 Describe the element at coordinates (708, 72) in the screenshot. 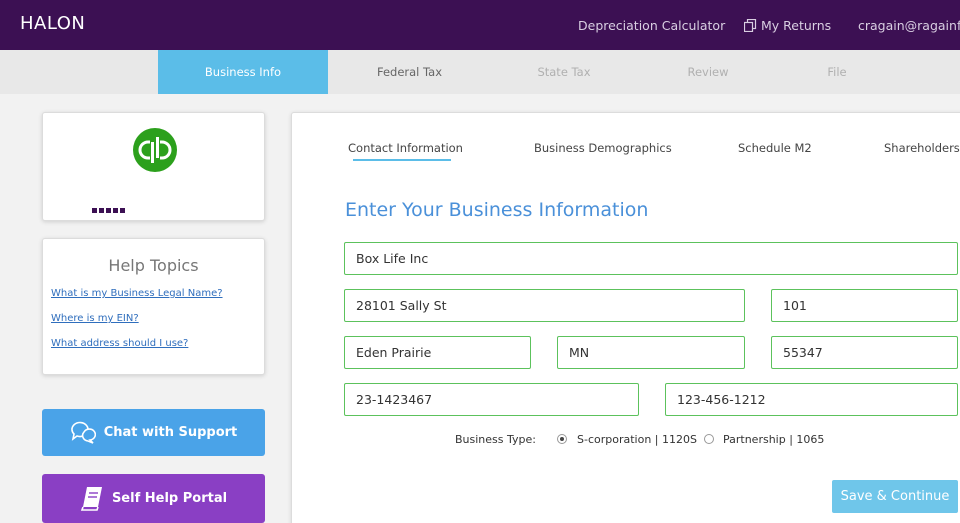

I see `step-review: Review` at that location.